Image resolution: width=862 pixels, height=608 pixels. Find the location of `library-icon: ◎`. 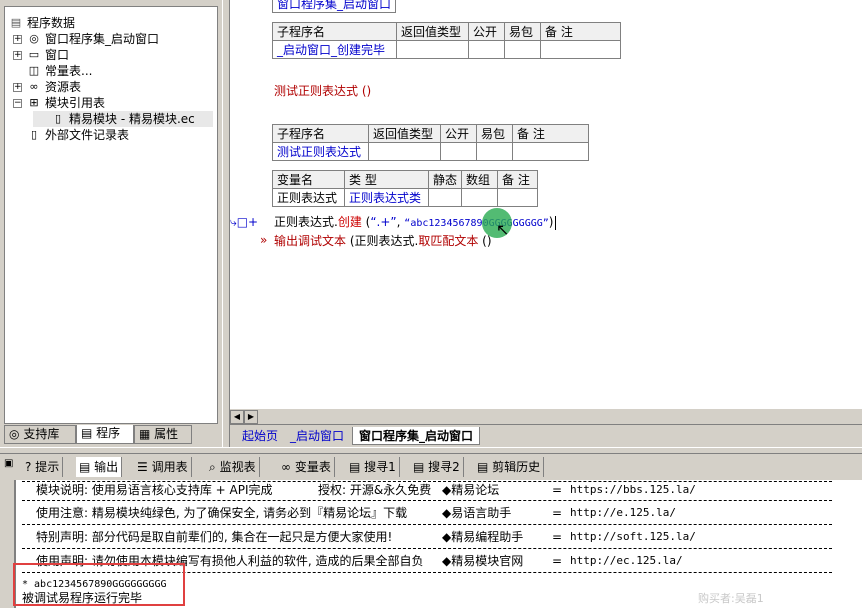

library-icon: ◎ is located at coordinates (14, 434).